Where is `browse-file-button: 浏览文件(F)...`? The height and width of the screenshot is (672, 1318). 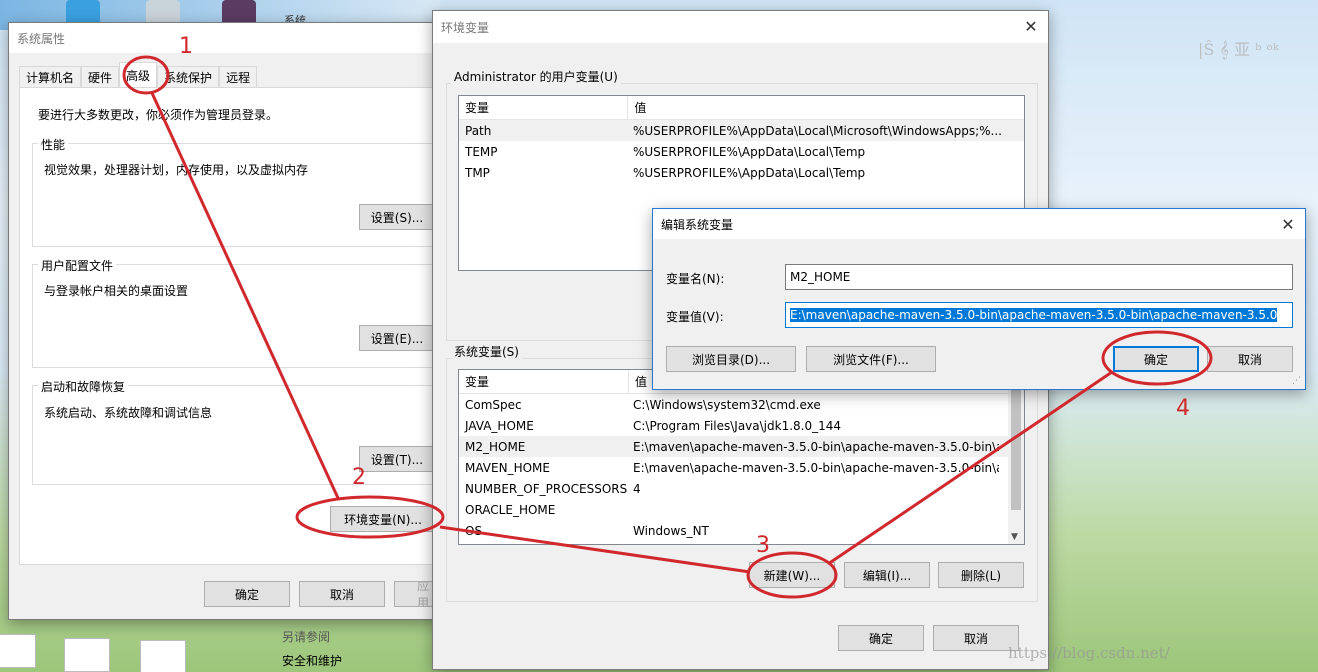 browse-file-button: 浏览文件(F)... is located at coordinates (871, 359).